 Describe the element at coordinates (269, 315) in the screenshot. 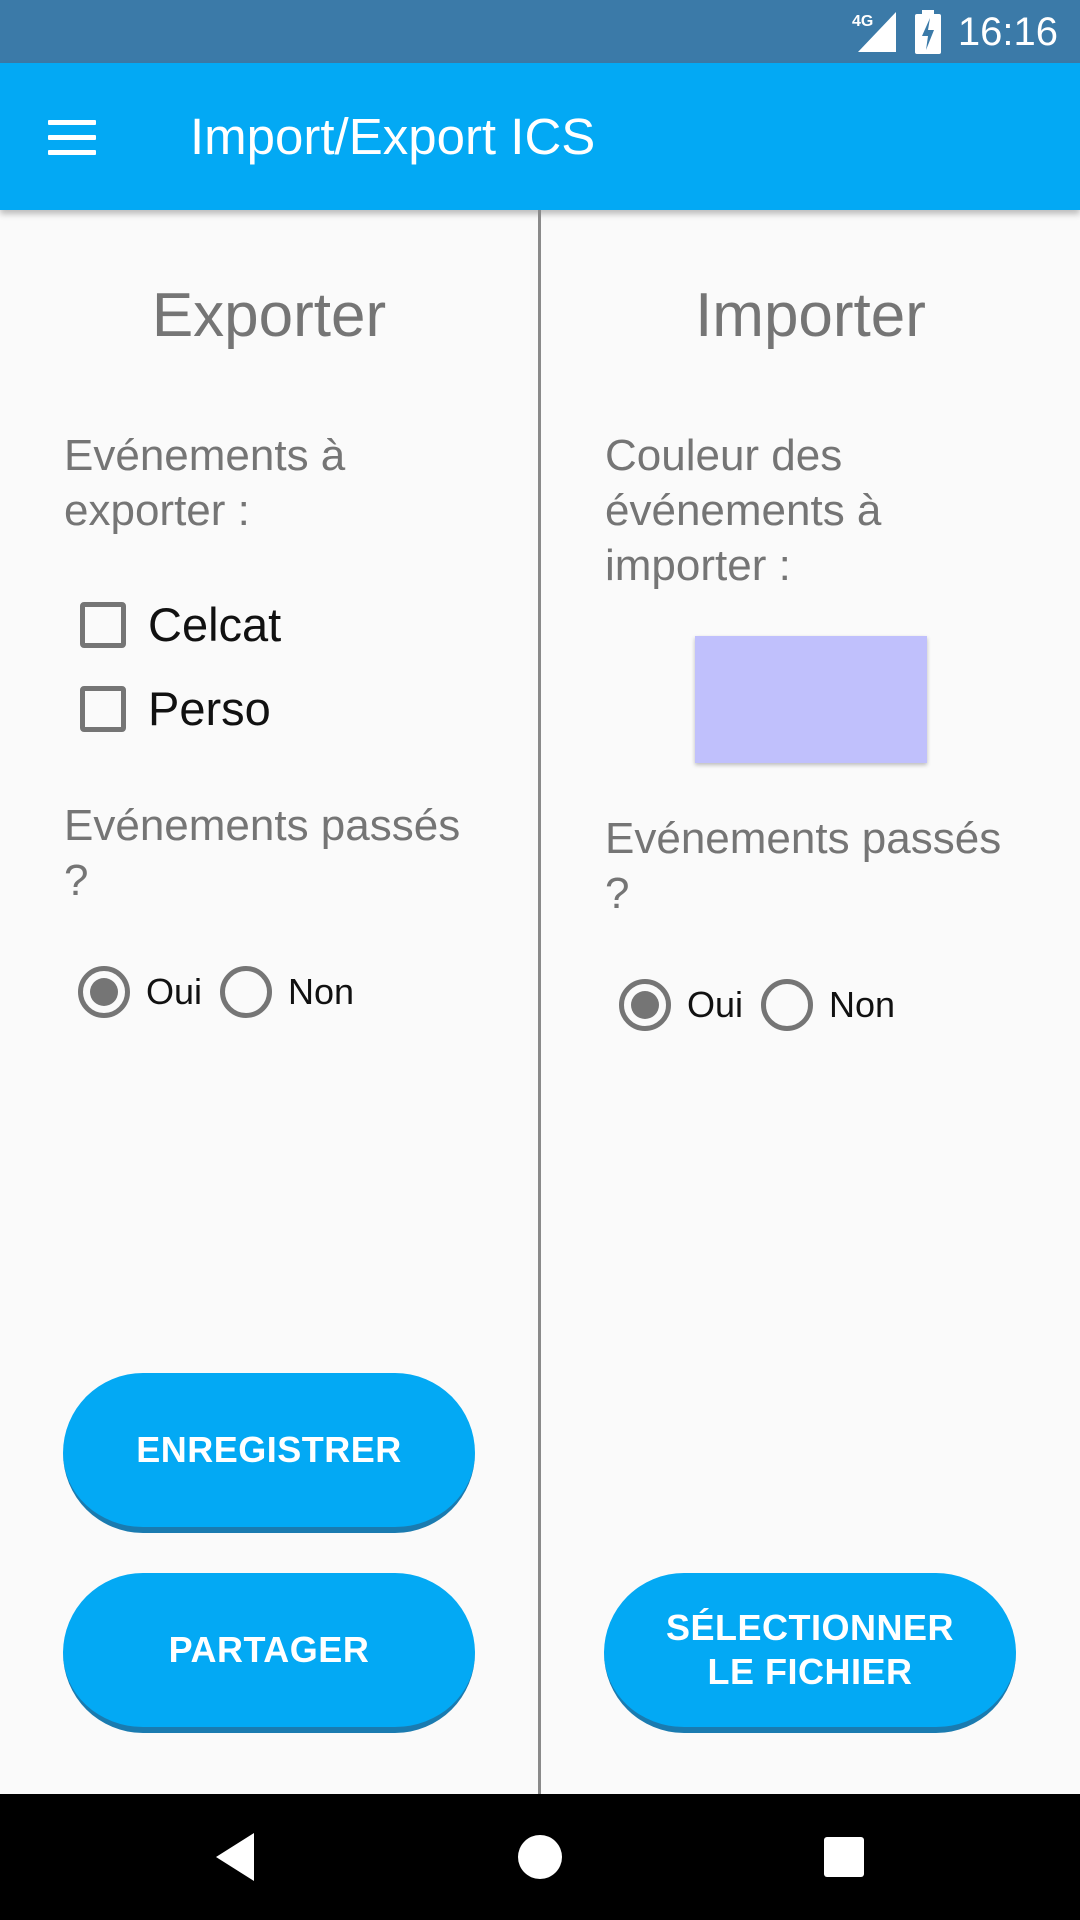

I see `export-heading: Exporter` at that location.